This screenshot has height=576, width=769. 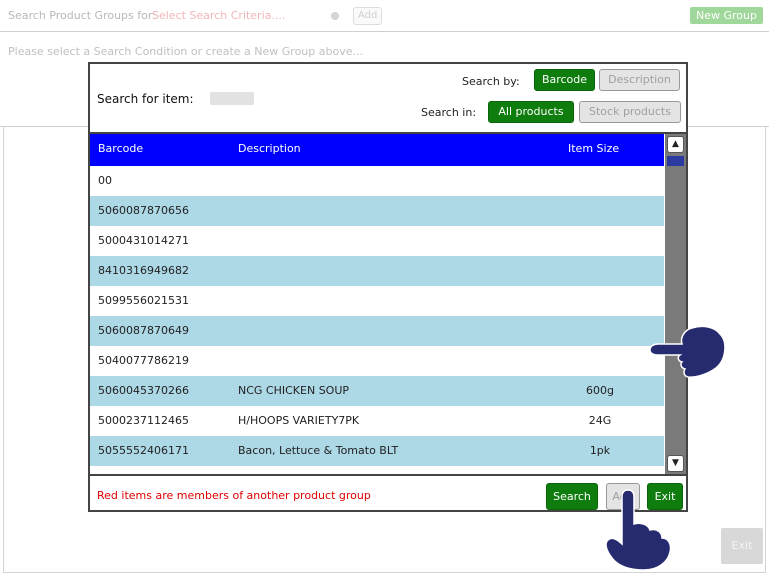 I want to click on table-row: 8410316949682, so click(x=377, y=271).